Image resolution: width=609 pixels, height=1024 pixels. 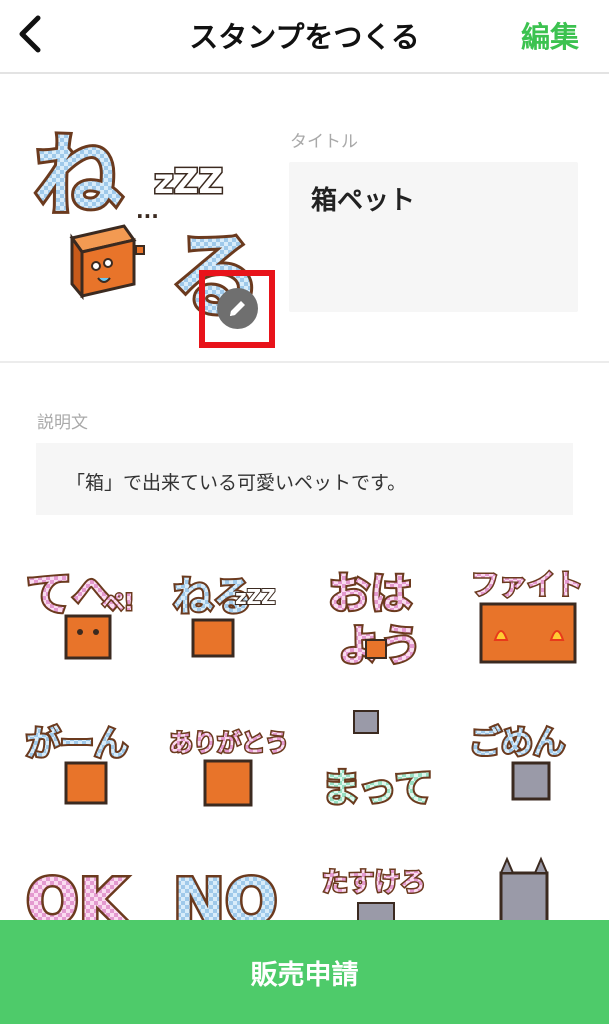 What do you see at coordinates (517, 742) in the screenshot?
I see `svg-text: ごめん` at bounding box center [517, 742].